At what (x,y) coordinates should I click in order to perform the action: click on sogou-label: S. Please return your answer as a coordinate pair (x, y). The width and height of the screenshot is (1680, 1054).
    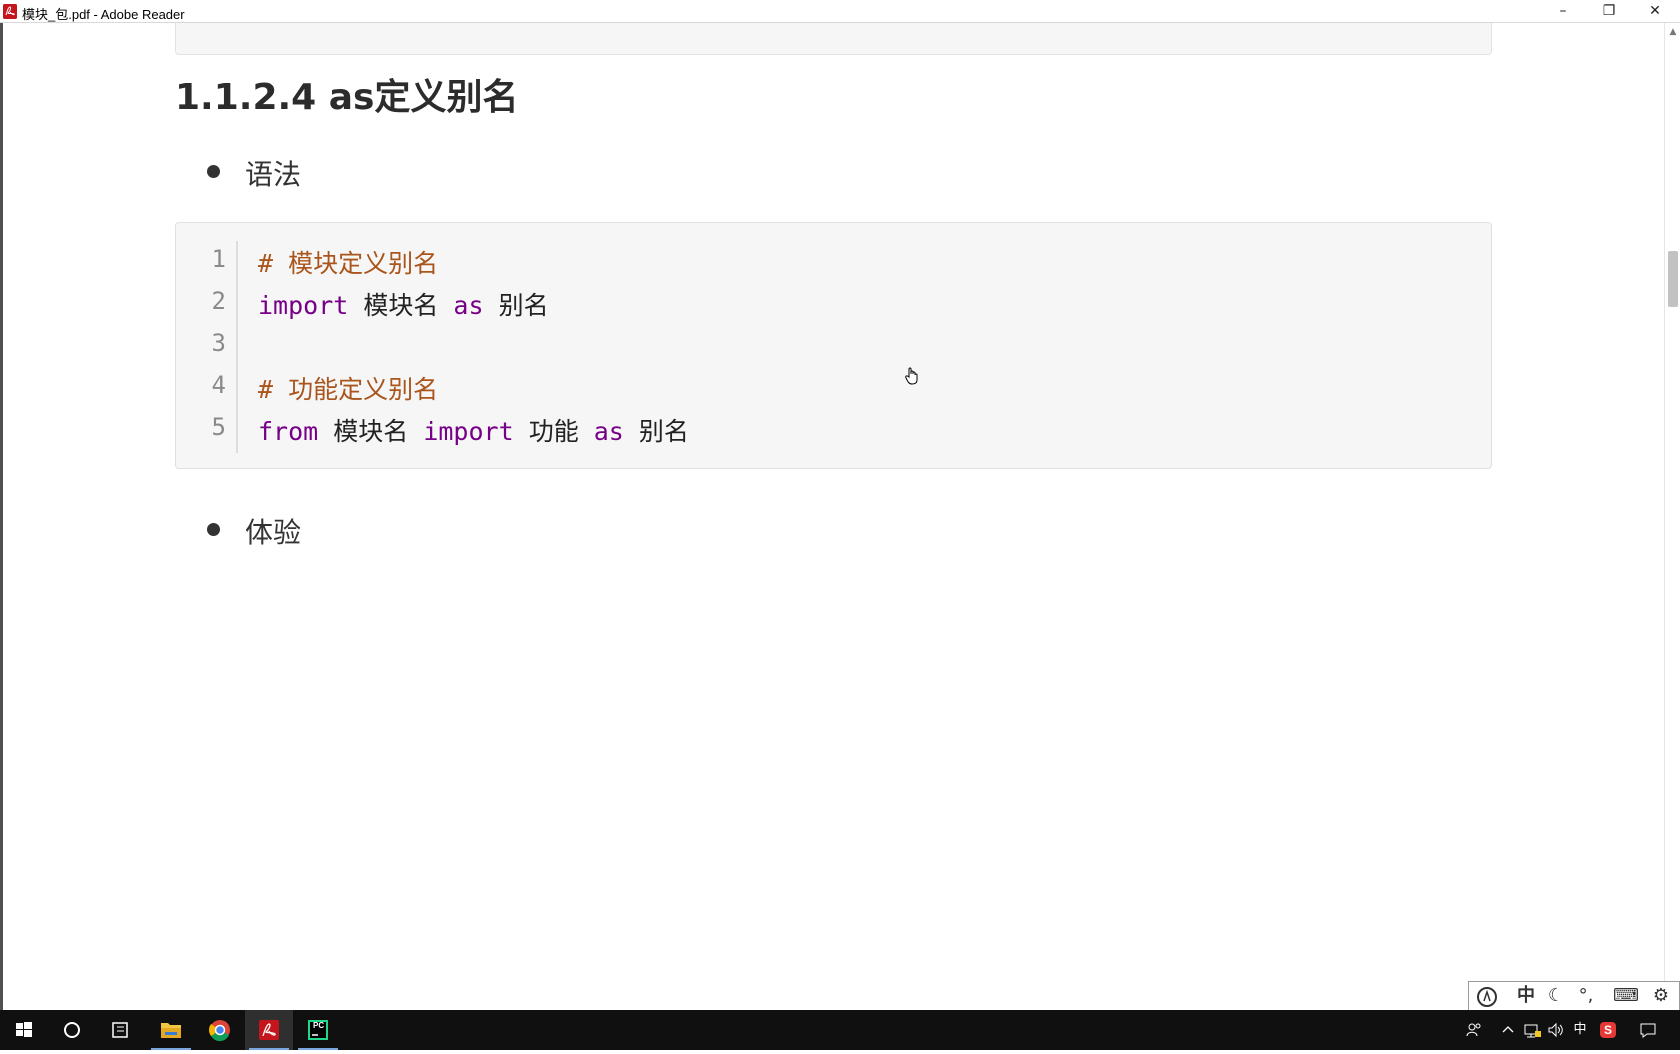
    Looking at the image, I should click on (1608, 1030).